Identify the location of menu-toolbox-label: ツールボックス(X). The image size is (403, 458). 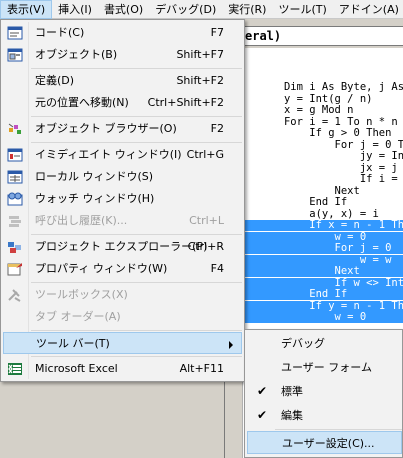
(81, 294).